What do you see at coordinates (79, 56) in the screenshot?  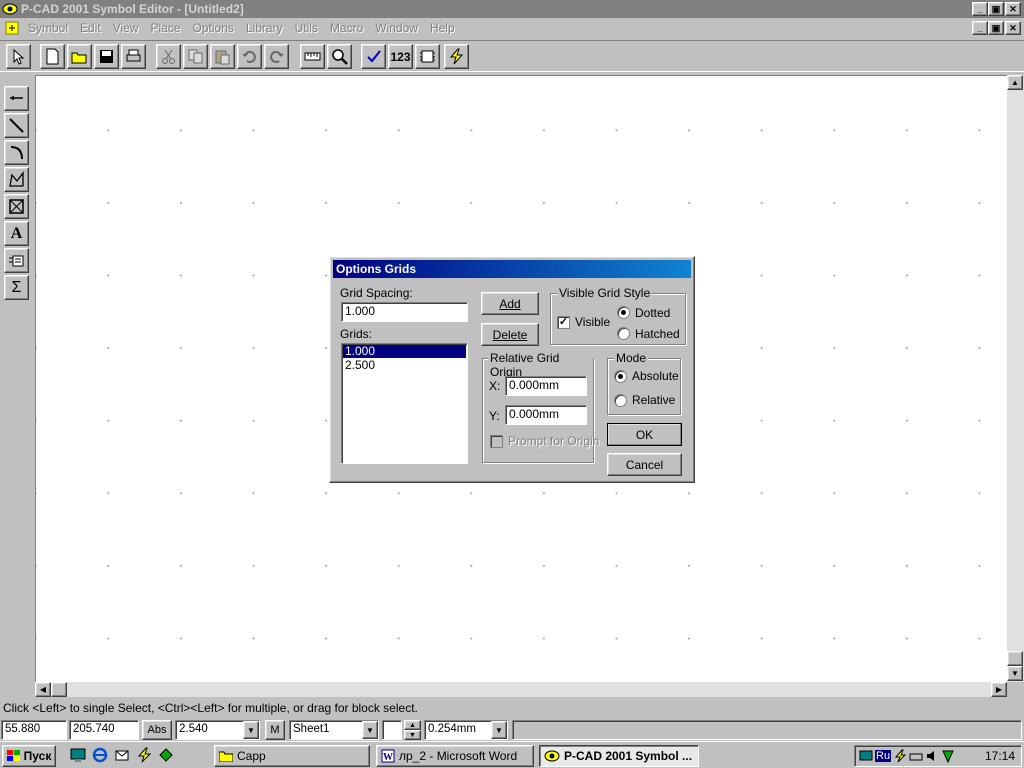 I see `open-folder-icon` at bounding box center [79, 56].